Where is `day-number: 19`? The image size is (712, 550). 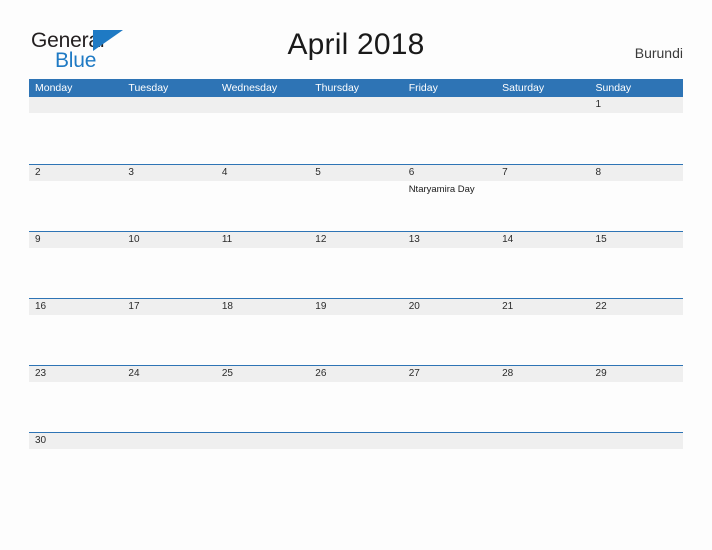
day-number: 19 is located at coordinates (321, 306).